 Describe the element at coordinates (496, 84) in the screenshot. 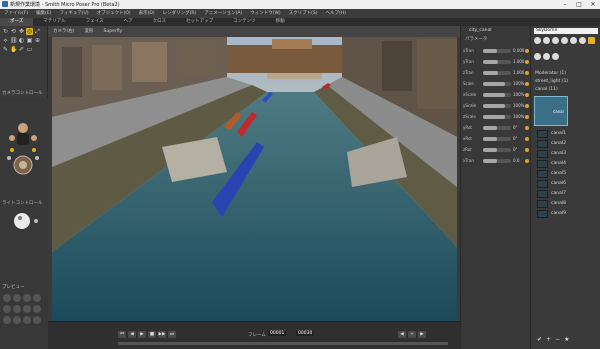

I see `parameter-dial: Scale 100%` at that location.